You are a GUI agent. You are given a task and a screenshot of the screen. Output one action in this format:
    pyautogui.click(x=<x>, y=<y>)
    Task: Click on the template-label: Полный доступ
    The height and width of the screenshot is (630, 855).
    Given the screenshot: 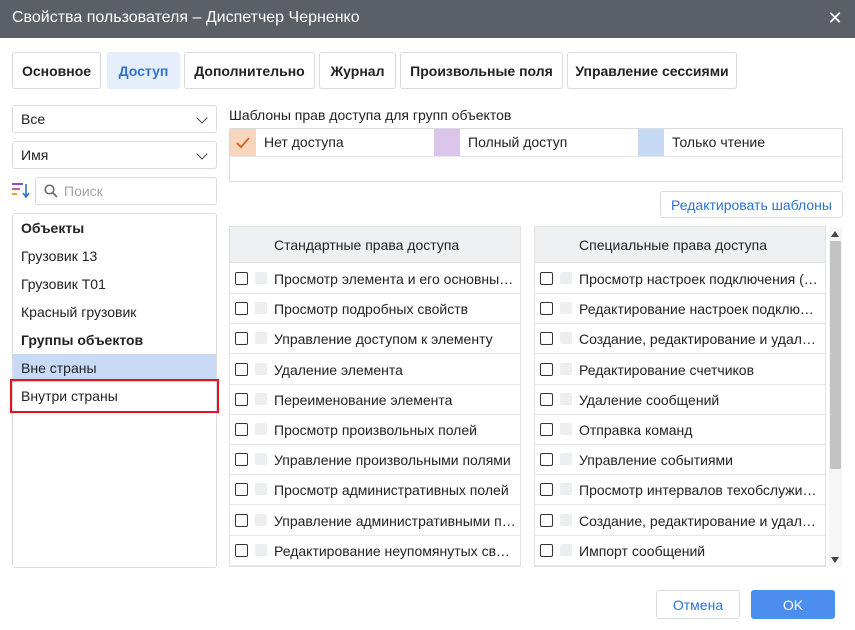 What is the action you would take?
    pyautogui.click(x=518, y=142)
    